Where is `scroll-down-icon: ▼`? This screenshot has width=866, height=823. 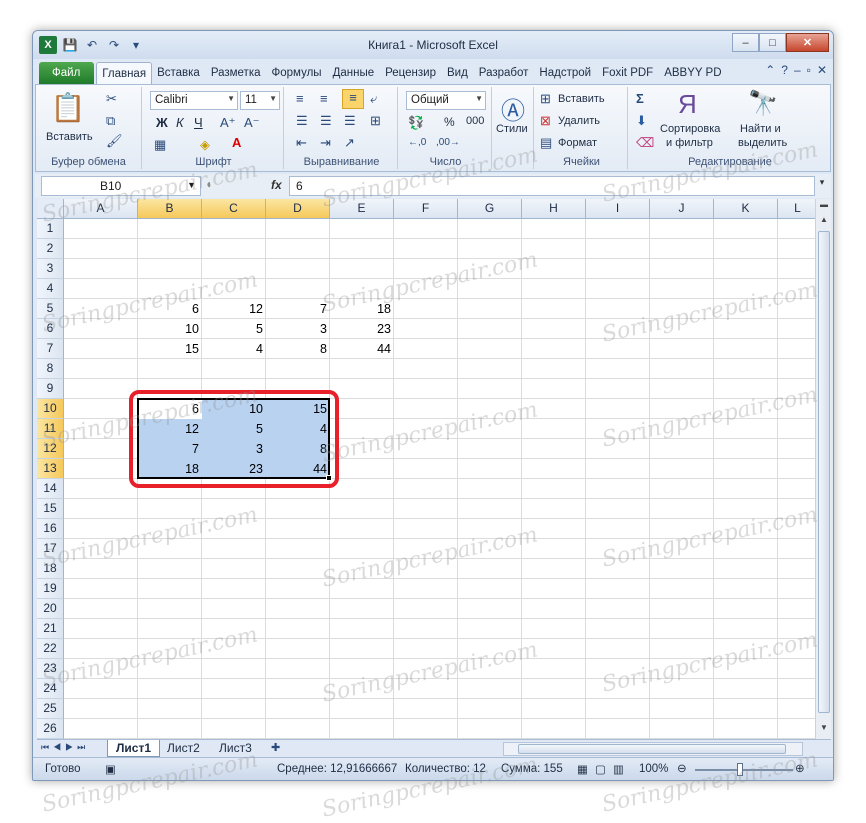
scroll-down-icon: ▼ is located at coordinates (824, 730).